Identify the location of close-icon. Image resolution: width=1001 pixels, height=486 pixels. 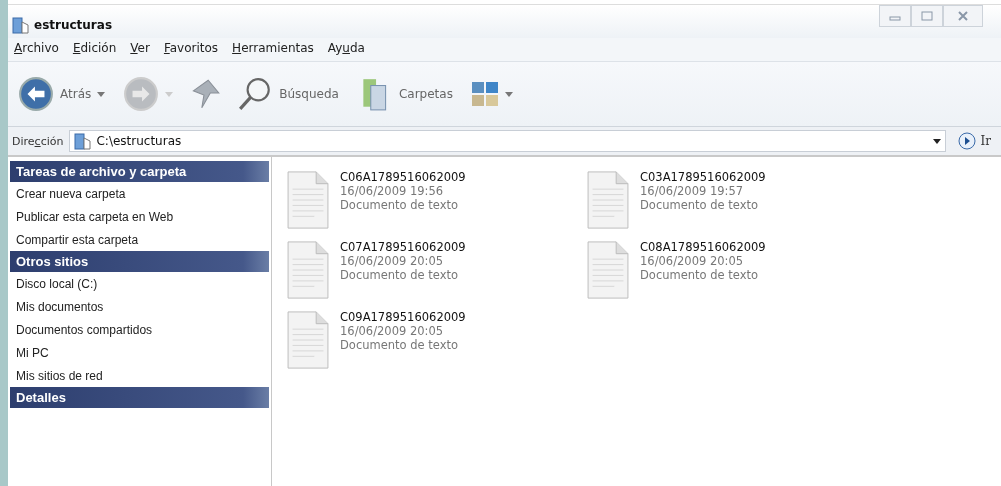
(963, 16).